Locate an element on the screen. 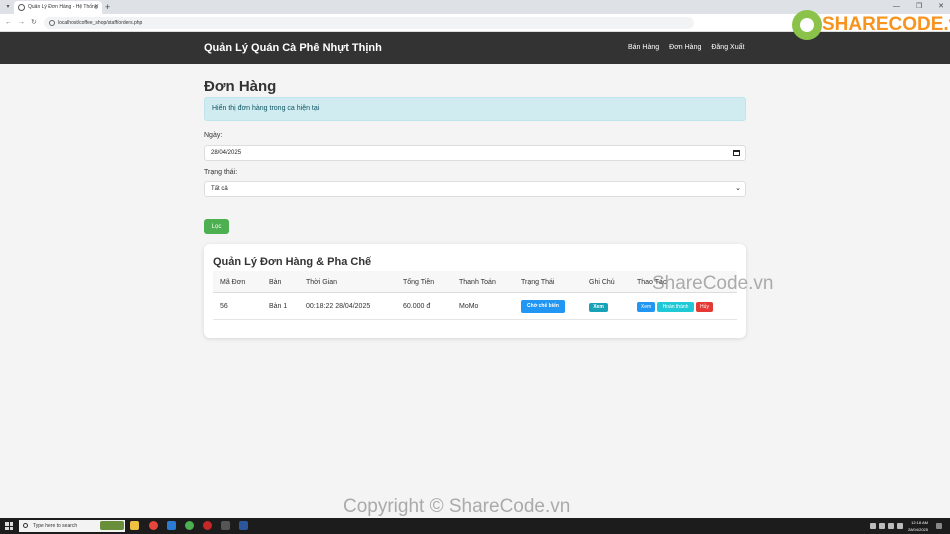  page-title: Đơn Hàng is located at coordinates (240, 86).